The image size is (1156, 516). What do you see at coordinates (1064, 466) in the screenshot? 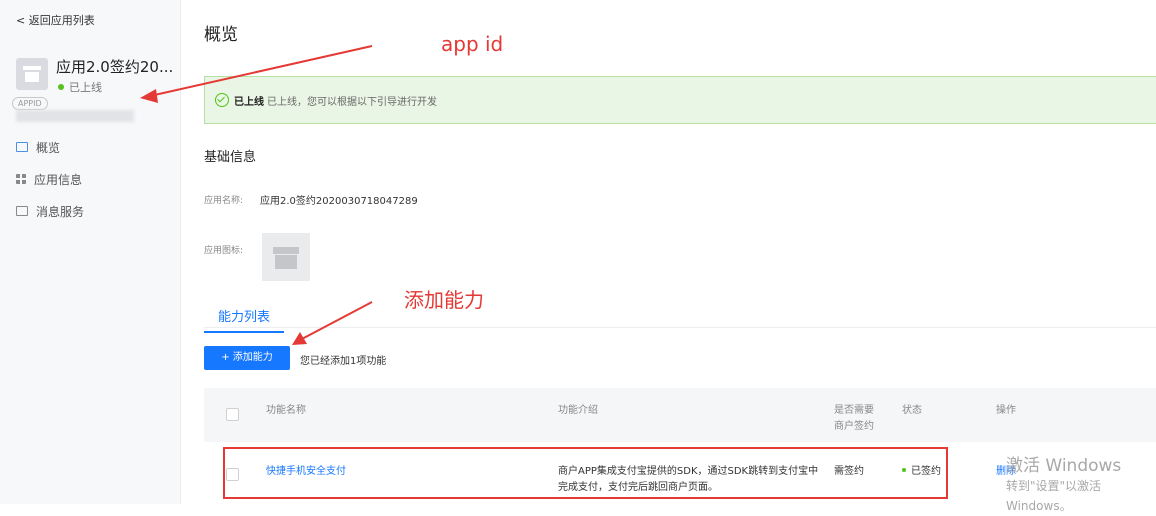
I see `watermark-line1: 激活 Windows` at bounding box center [1064, 466].